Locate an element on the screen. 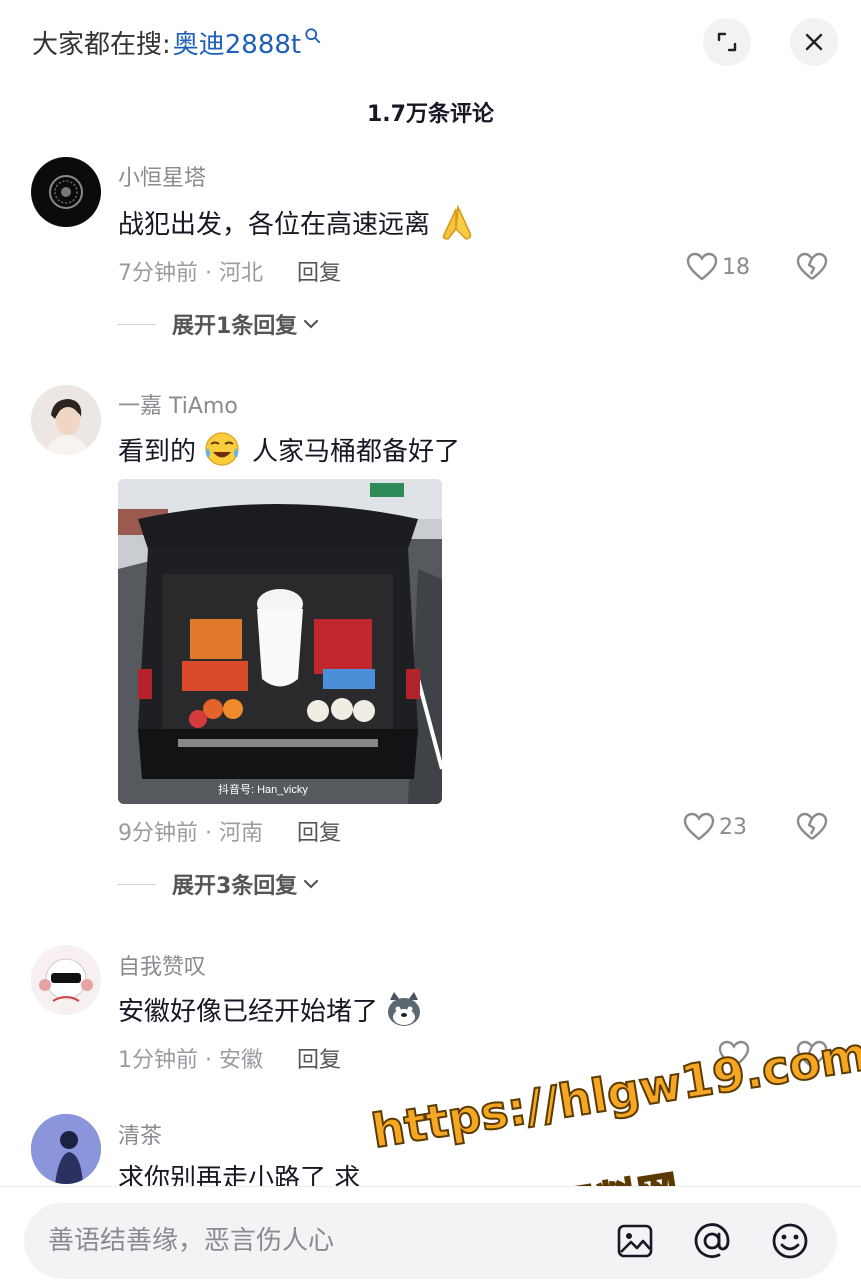 The image size is (861, 1280). image-button is located at coordinates (635, 1241).